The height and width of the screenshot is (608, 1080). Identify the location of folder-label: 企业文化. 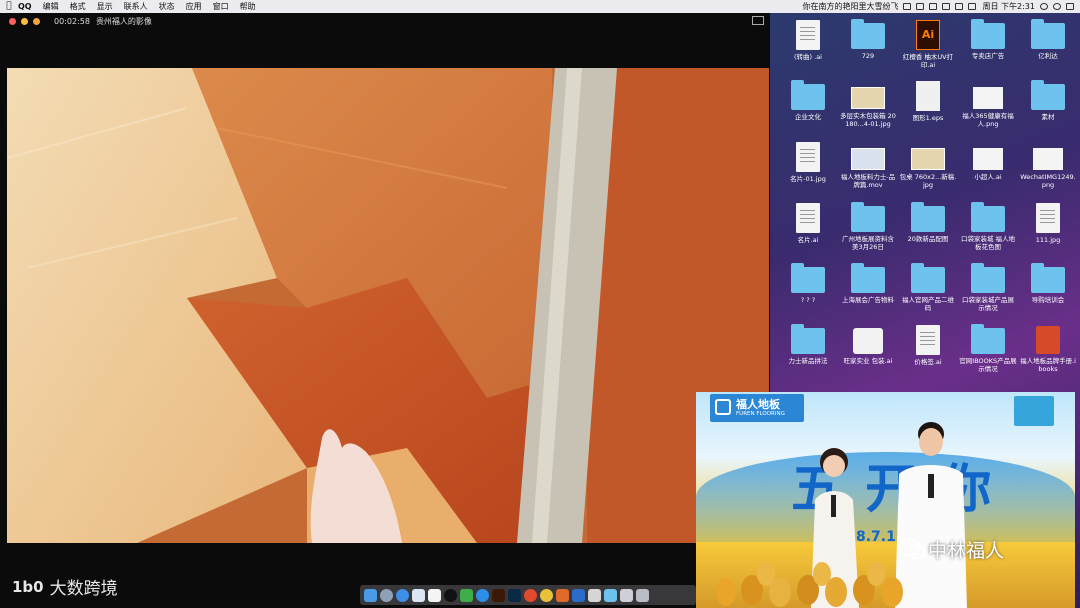
(808, 117).